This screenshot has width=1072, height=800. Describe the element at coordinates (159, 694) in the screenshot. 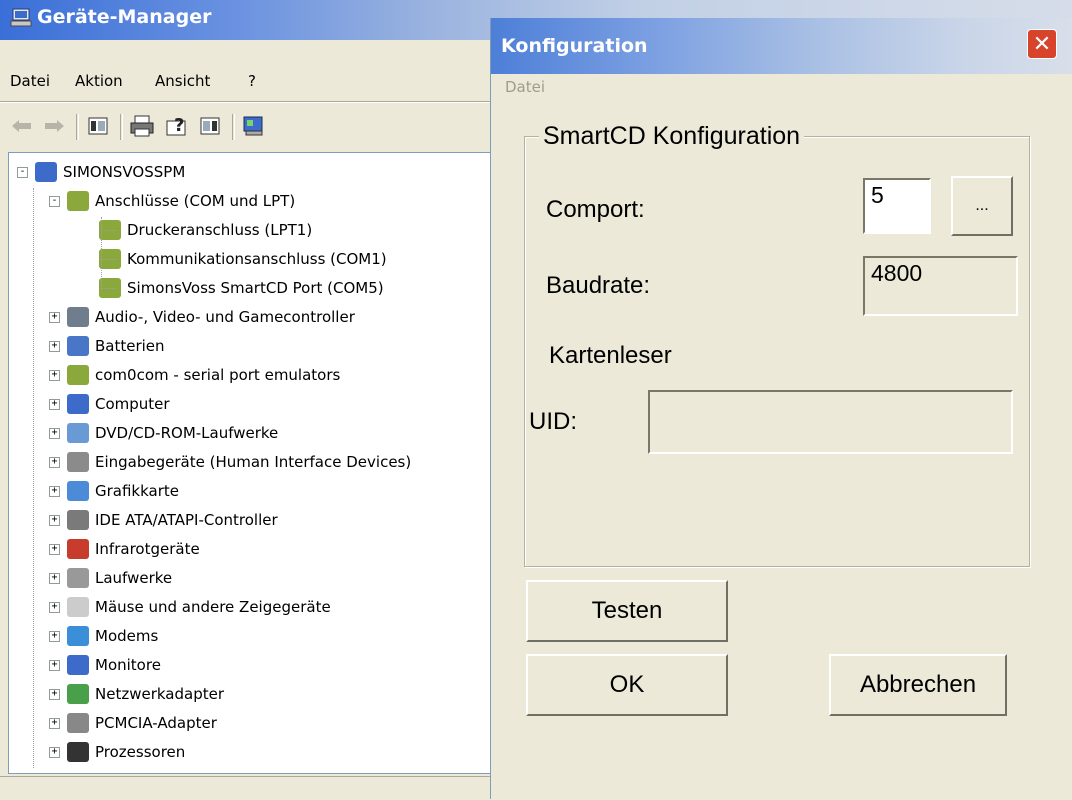

I see `tree-node-label: Netzwerkadapter` at that location.